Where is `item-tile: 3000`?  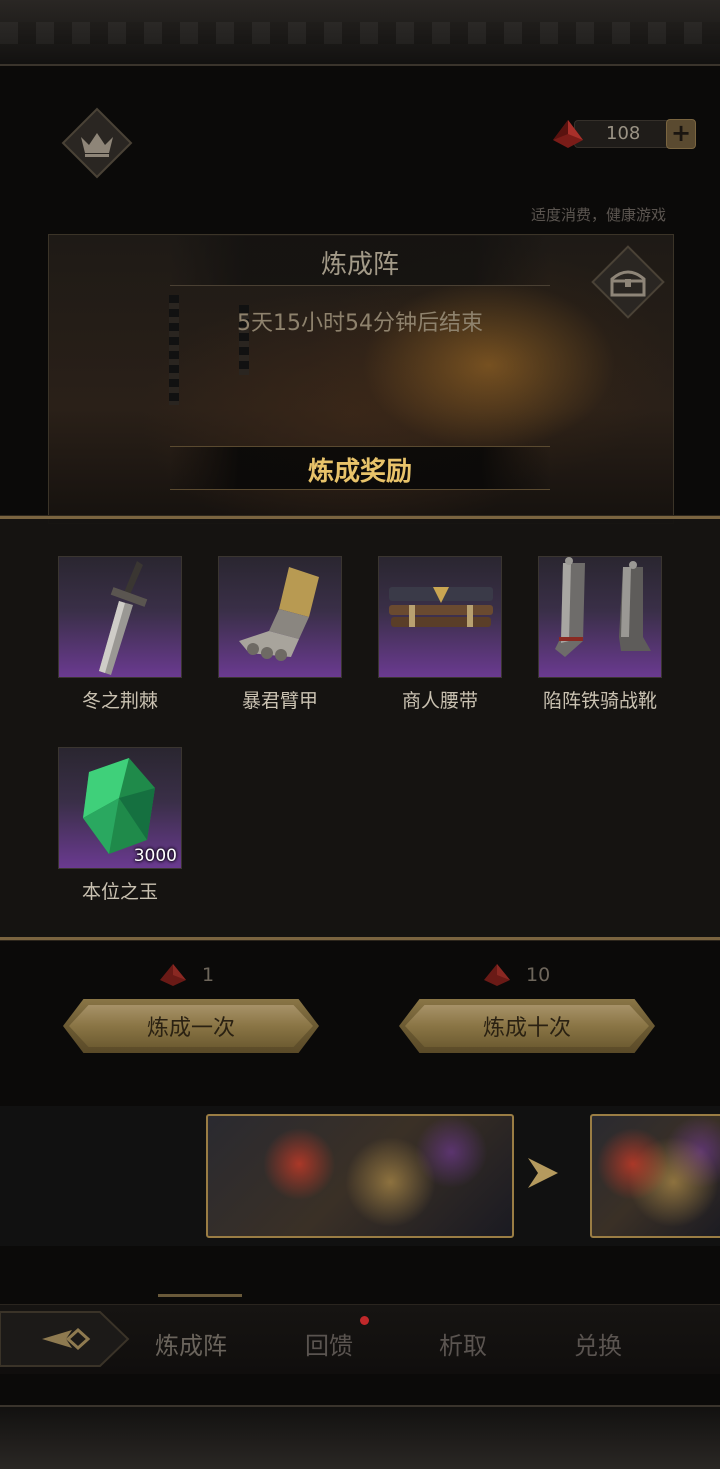
item-tile: 3000 is located at coordinates (120, 808).